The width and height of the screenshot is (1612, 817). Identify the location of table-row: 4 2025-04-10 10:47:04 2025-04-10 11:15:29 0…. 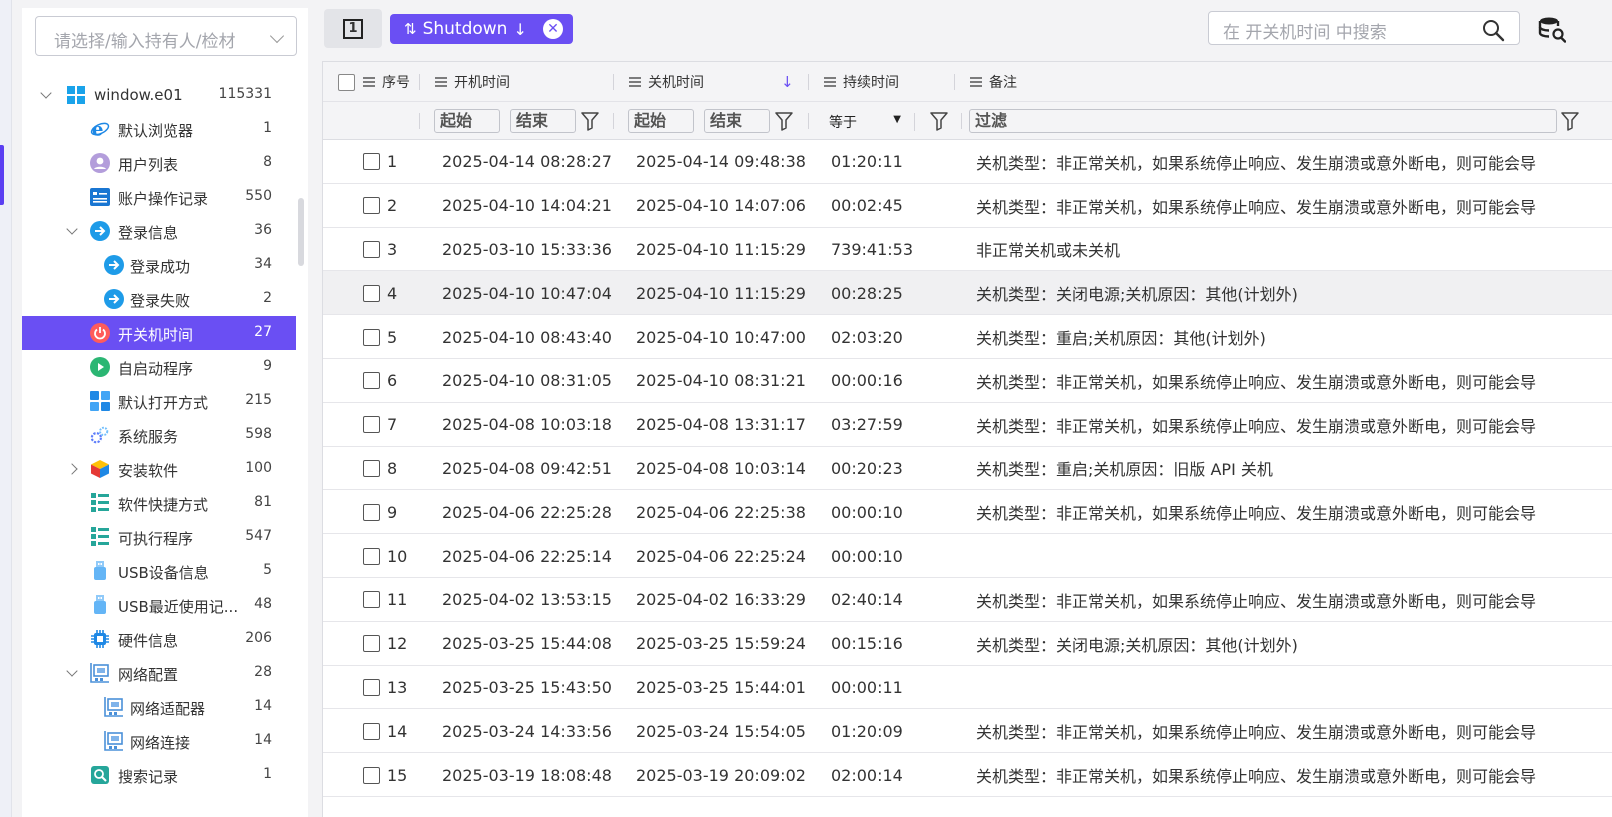
(967, 293).